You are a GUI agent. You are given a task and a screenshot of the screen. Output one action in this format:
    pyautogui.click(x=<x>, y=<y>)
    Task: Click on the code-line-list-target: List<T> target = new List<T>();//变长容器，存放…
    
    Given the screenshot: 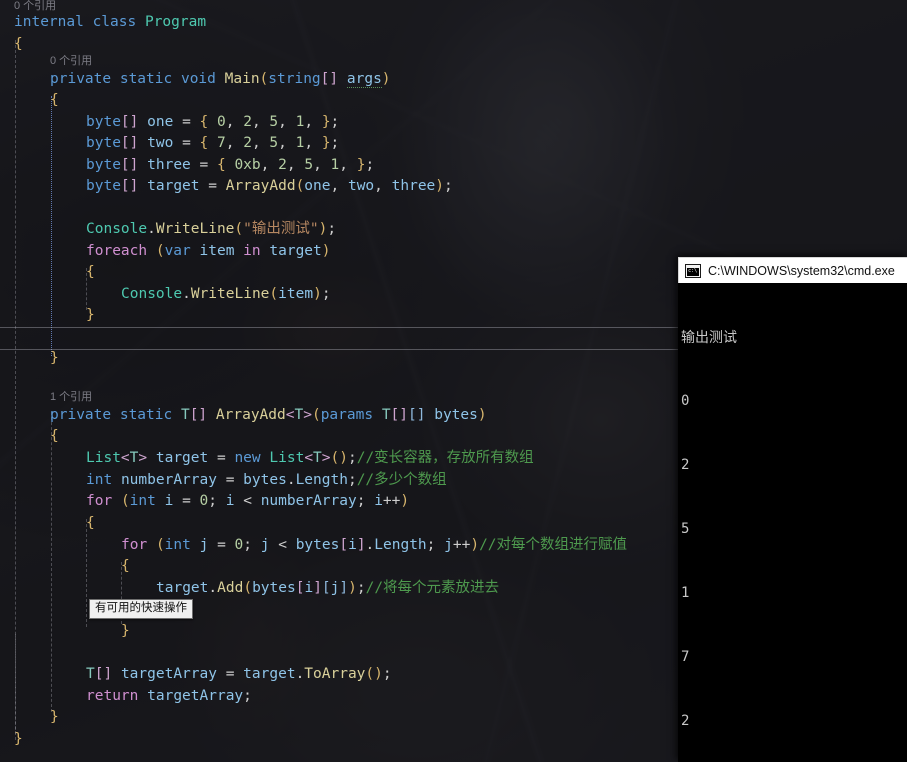 What is the action you would take?
    pyautogui.click(x=310, y=458)
    